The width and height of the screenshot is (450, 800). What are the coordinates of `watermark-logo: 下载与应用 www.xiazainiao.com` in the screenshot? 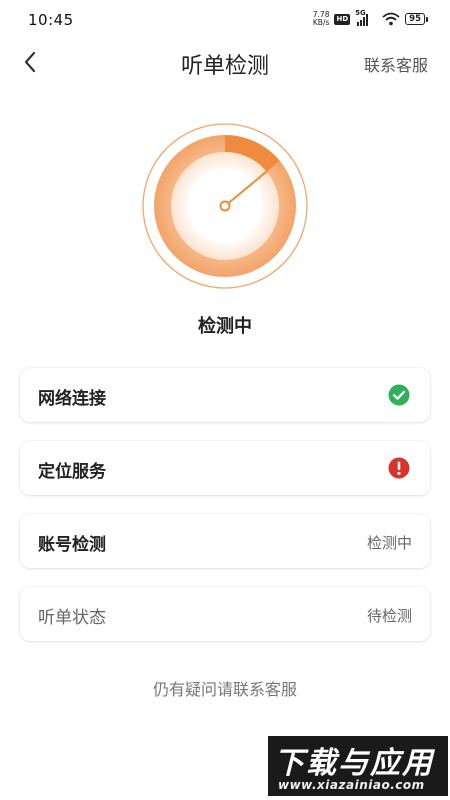 It's located at (358, 766).